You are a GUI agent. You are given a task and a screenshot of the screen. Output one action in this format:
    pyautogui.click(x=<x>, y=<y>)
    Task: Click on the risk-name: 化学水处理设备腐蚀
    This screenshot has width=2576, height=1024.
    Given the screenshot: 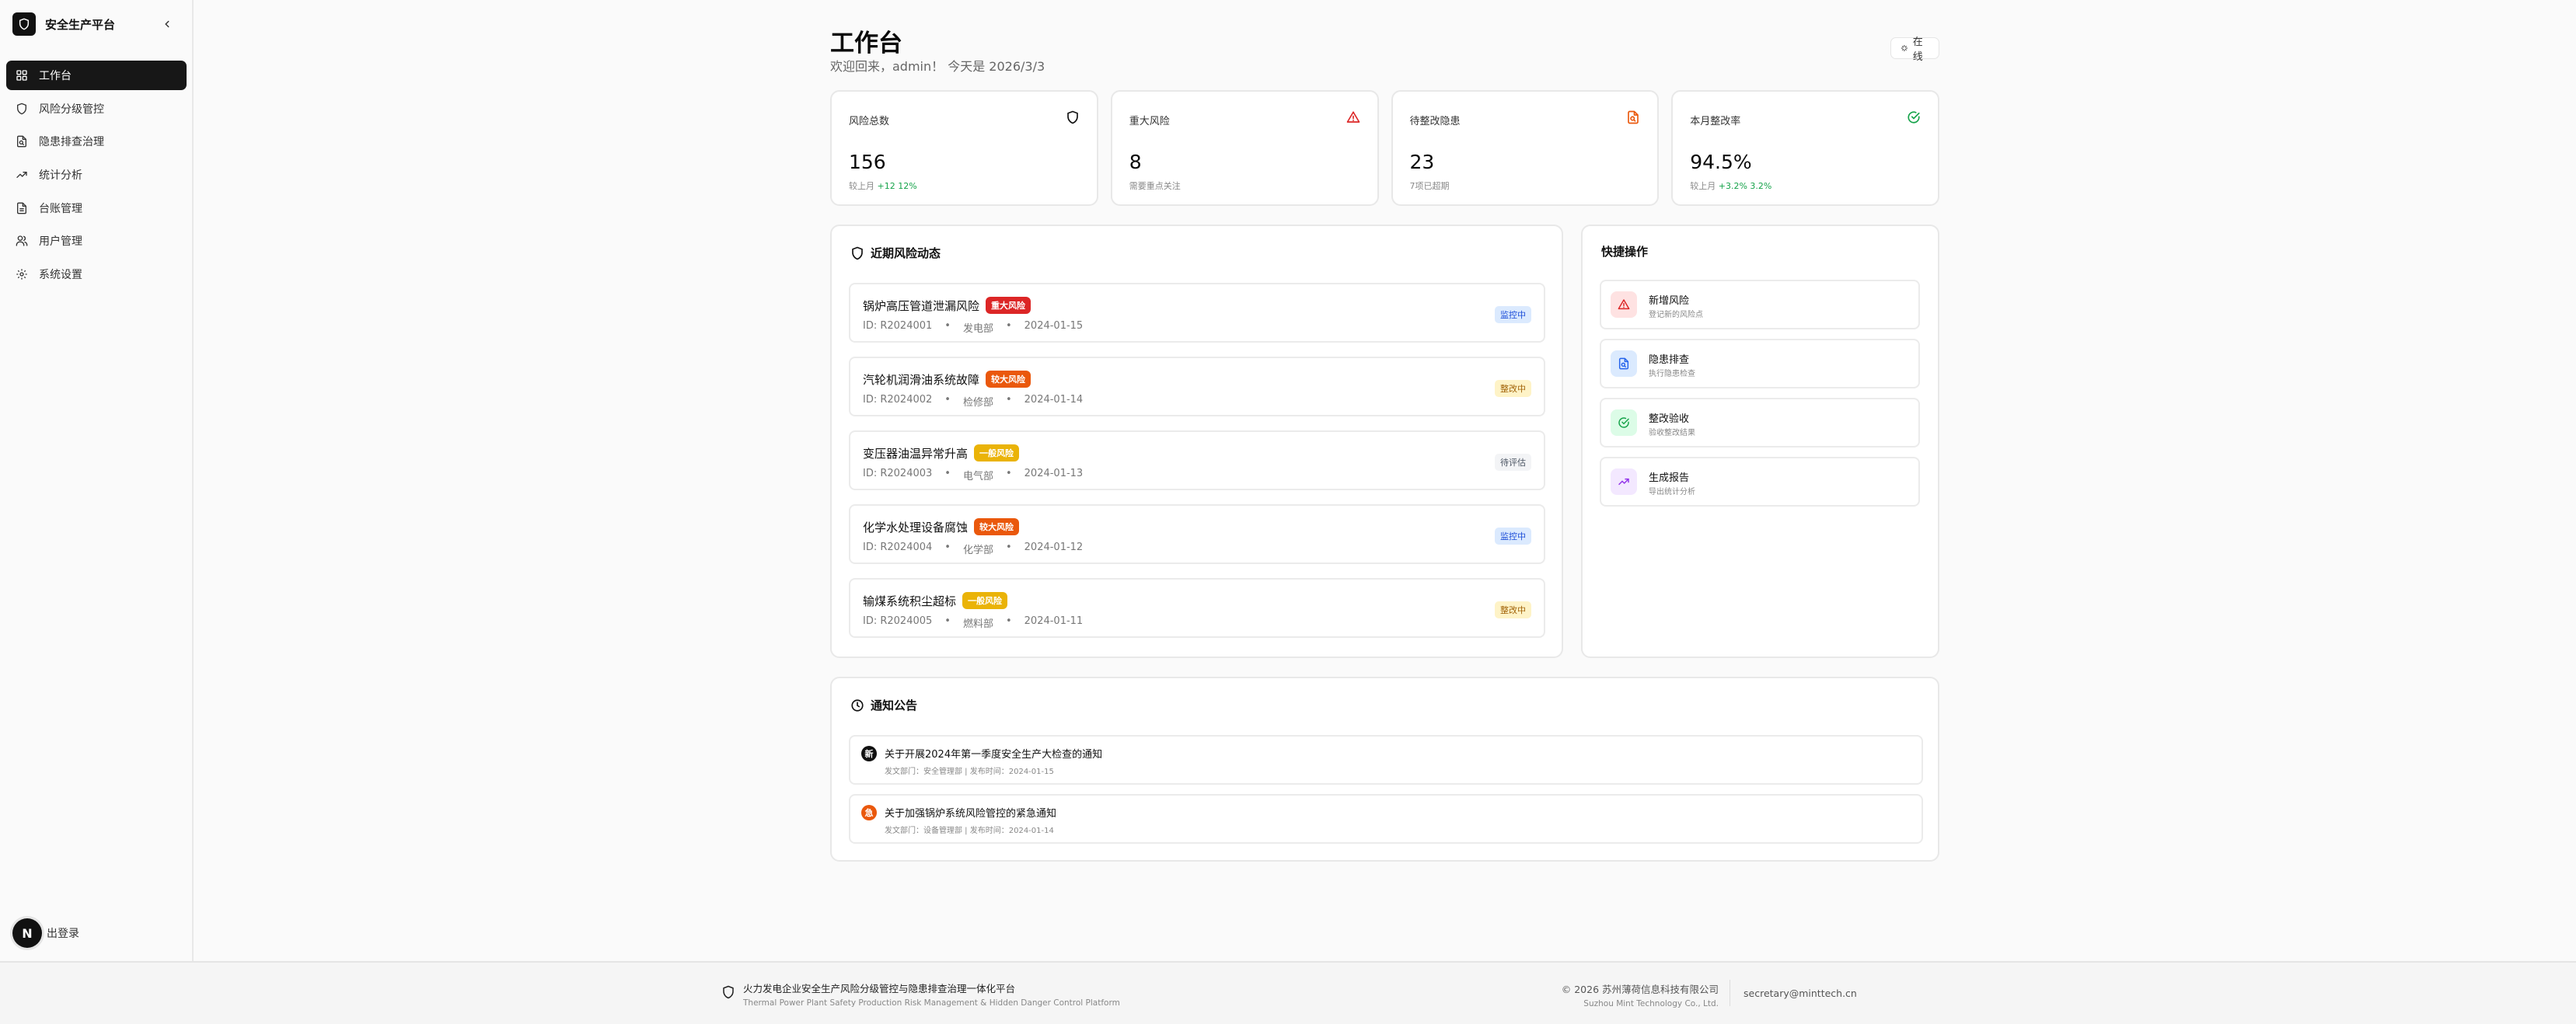 What is the action you would take?
    pyautogui.click(x=916, y=527)
    